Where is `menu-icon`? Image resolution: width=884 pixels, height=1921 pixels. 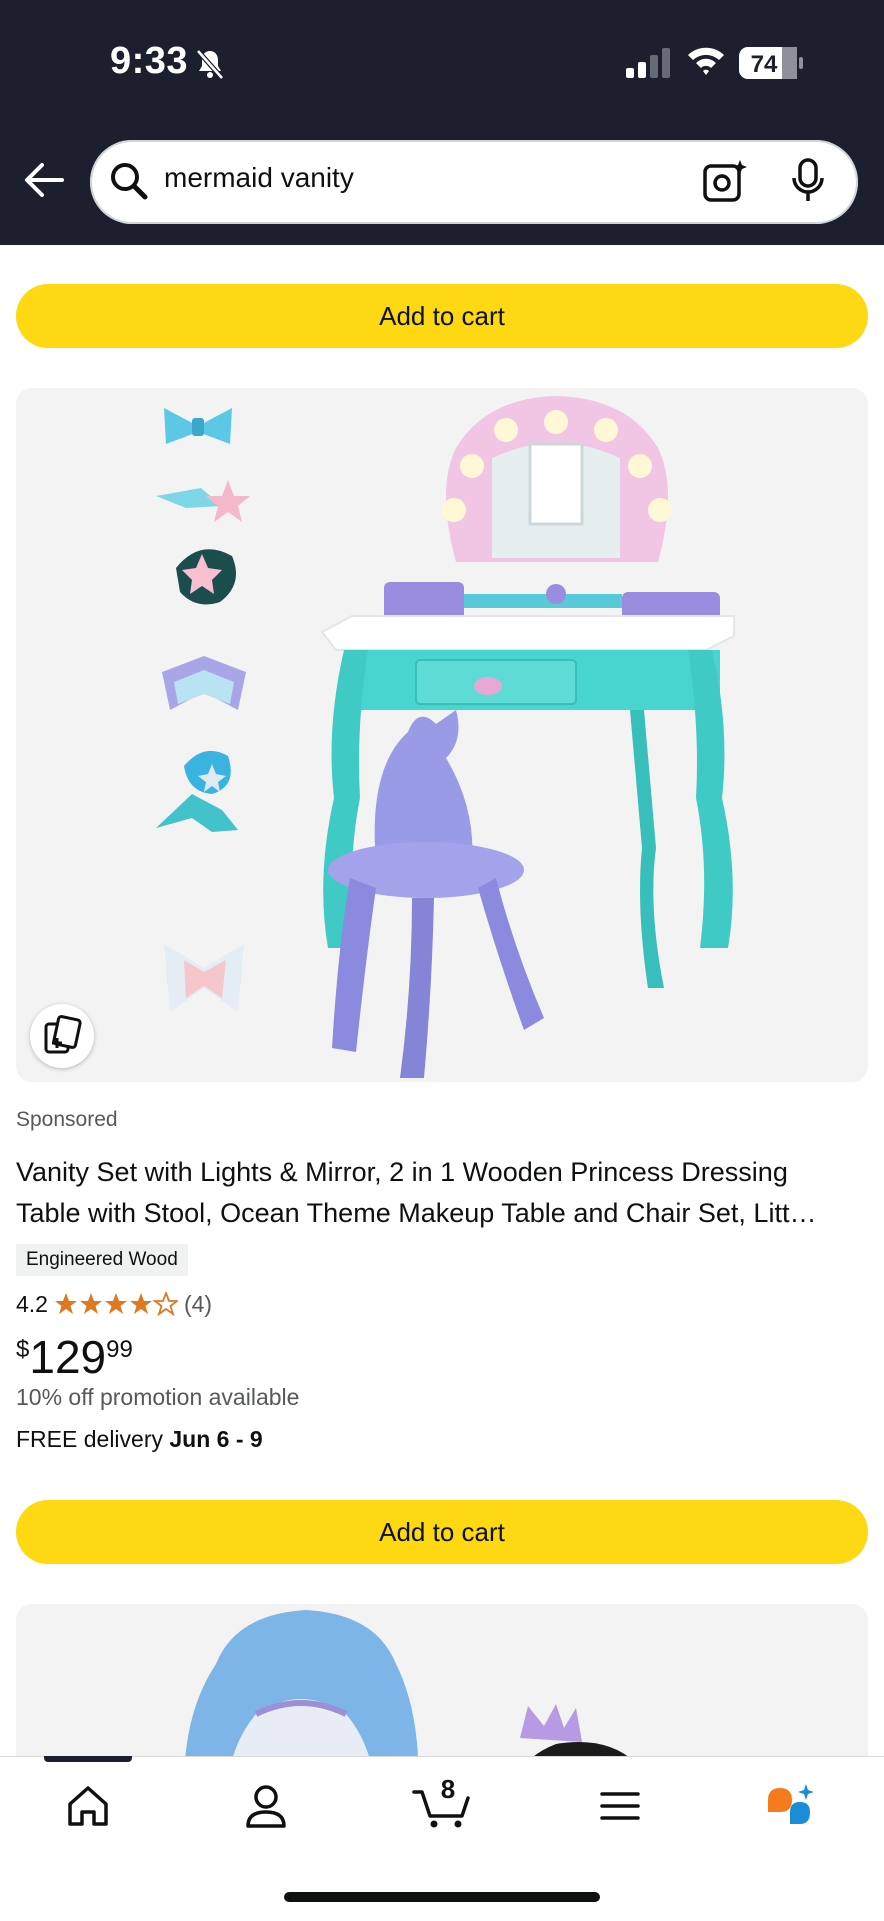
menu-icon is located at coordinates (620, 1806).